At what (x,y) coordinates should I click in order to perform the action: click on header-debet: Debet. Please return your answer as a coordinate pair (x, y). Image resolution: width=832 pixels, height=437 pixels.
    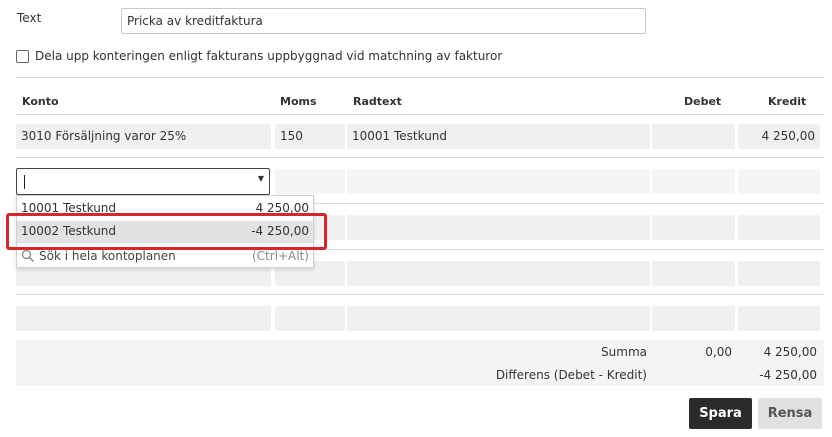
    Looking at the image, I should click on (703, 101).